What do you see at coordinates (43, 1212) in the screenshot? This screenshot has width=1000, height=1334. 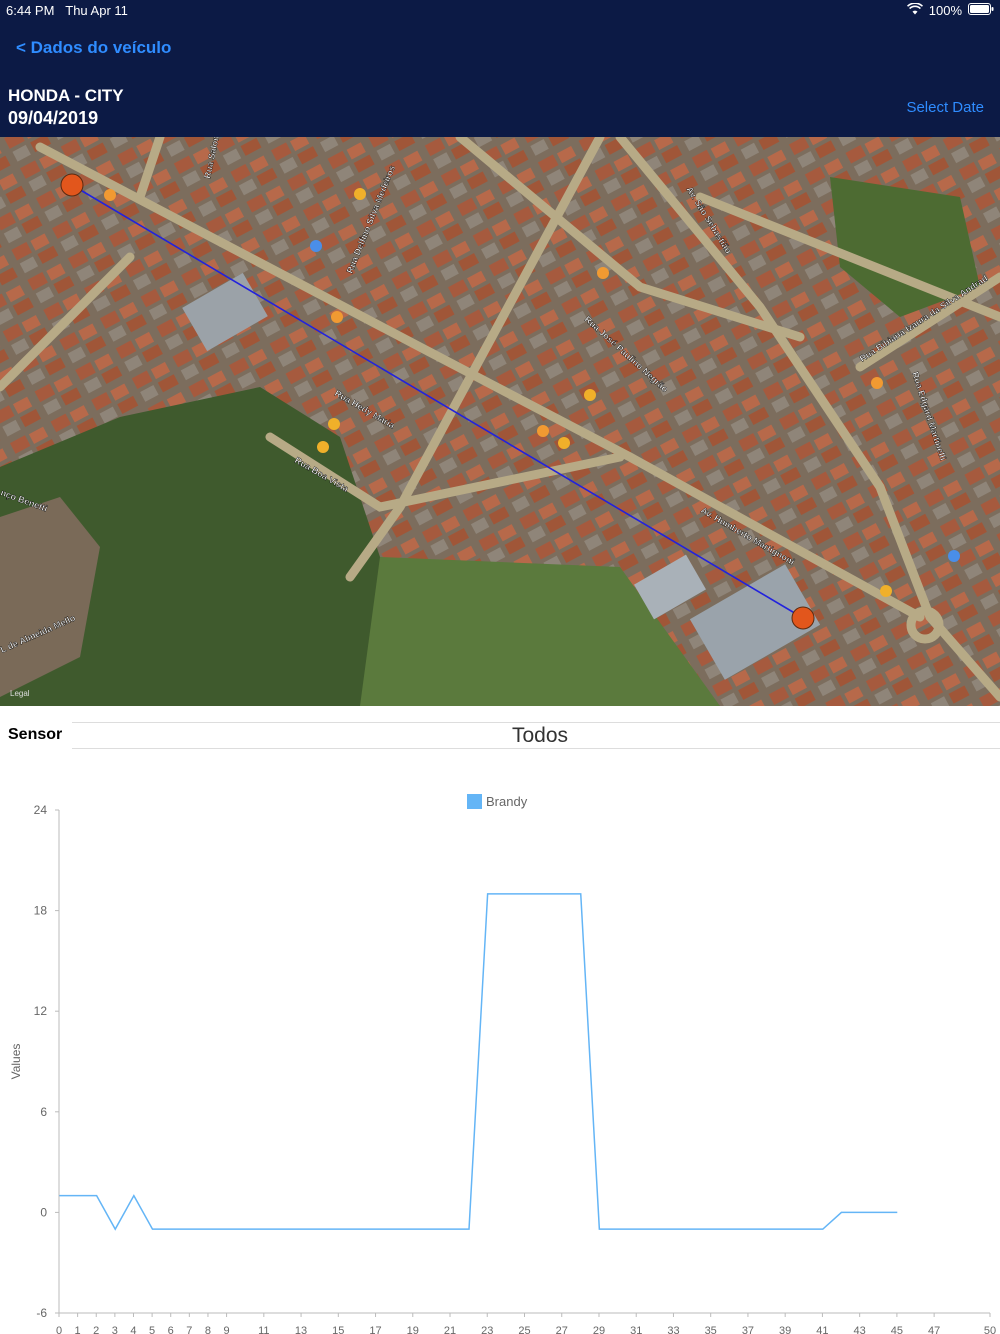 I see `y-tick-label: 0` at bounding box center [43, 1212].